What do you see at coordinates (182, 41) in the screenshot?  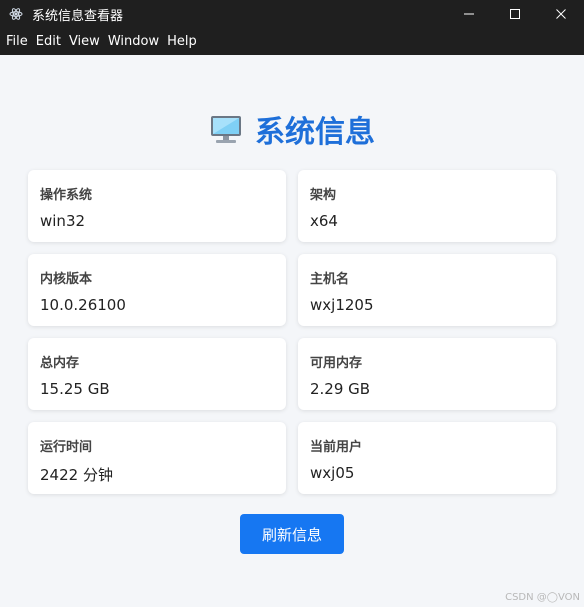 I see `menu-help: Help` at bounding box center [182, 41].